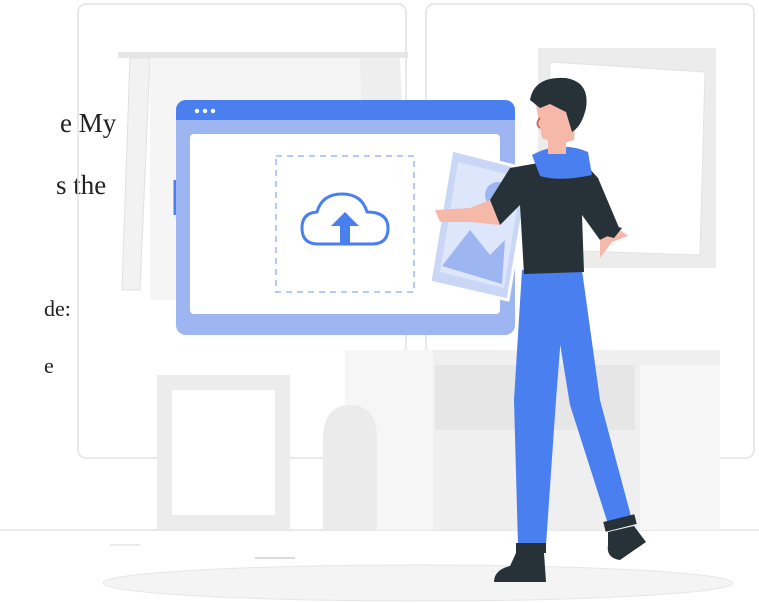 The height and width of the screenshot is (603, 759). What do you see at coordinates (205, 111) in the screenshot?
I see `window-dots-icon` at bounding box center [205, 111].